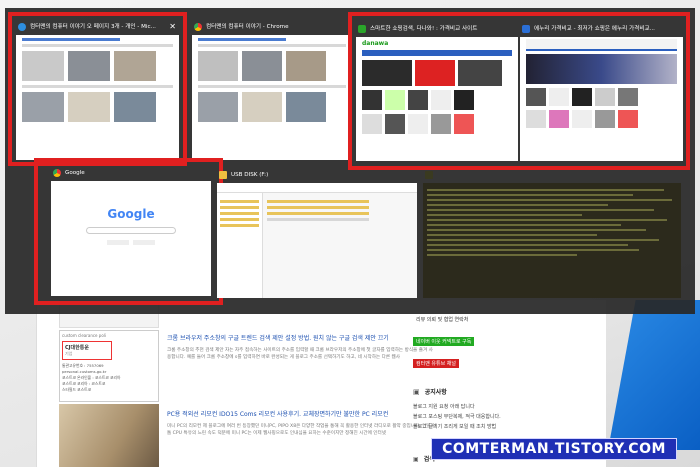 Image resolution: width=700 pixels, height=467 pixels. I want to click on thumbnail-line: 스타필드 코스트코, so click(77, 389).